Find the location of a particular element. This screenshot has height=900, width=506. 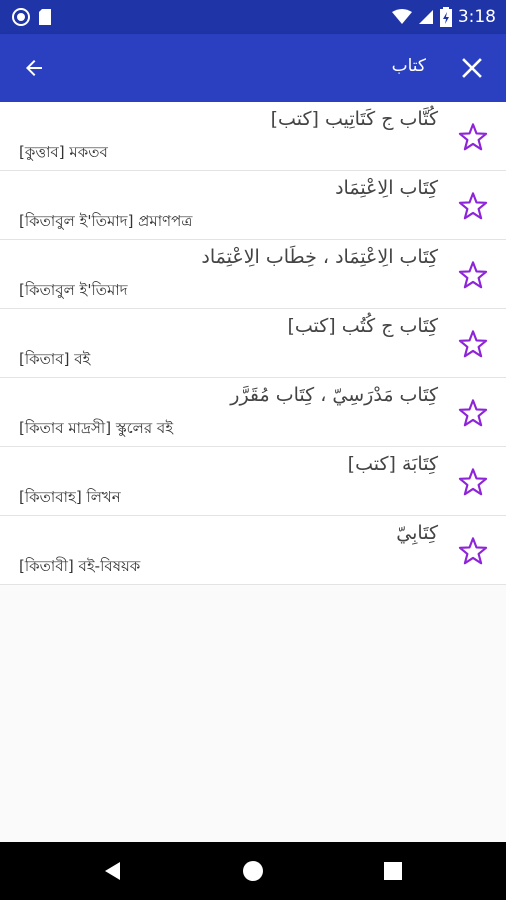

nav-back-button is located at coordinates (113, 871).